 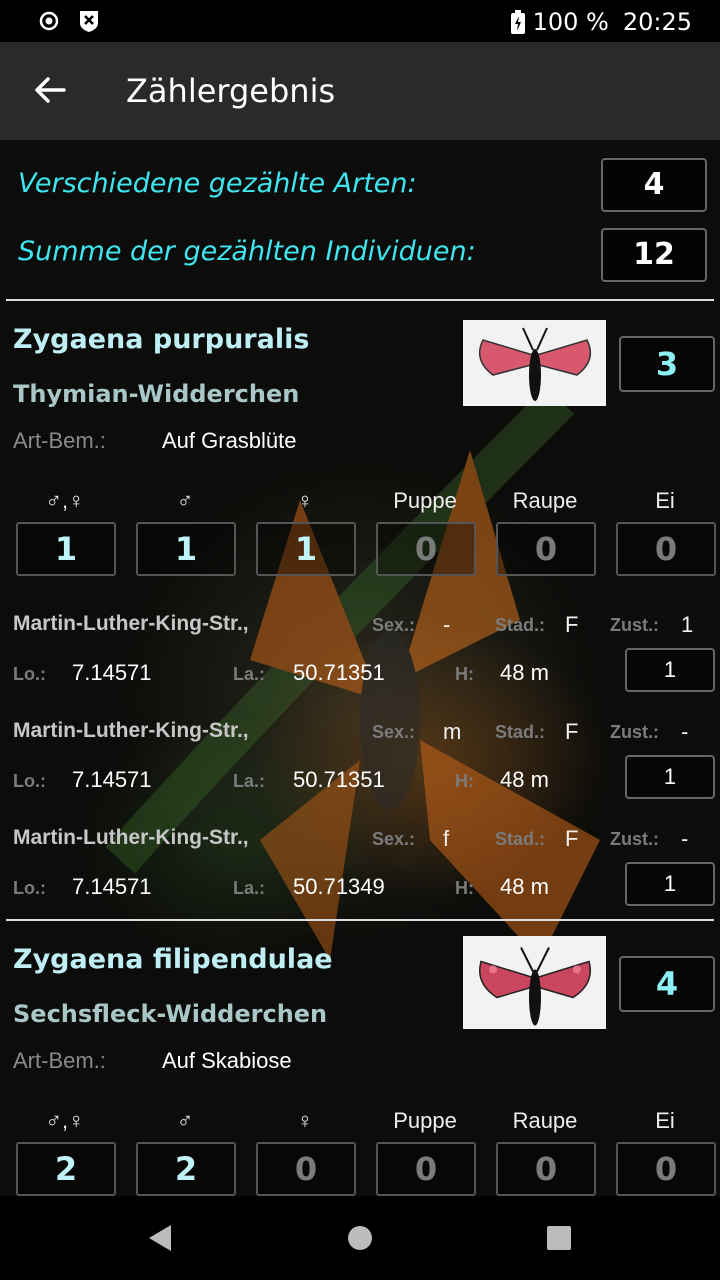 What do you see at coordinates (452, 731) in the screenshot?
I see `sex-value: m` at bounding box center [452, 731].